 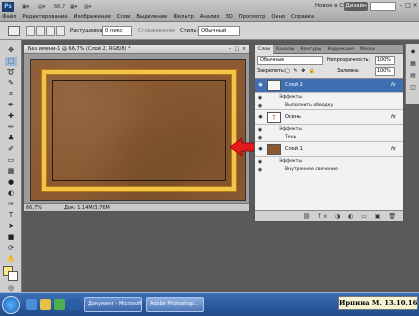 I want to click on zoom-level: 66,7%, so click(x=34, y=208).